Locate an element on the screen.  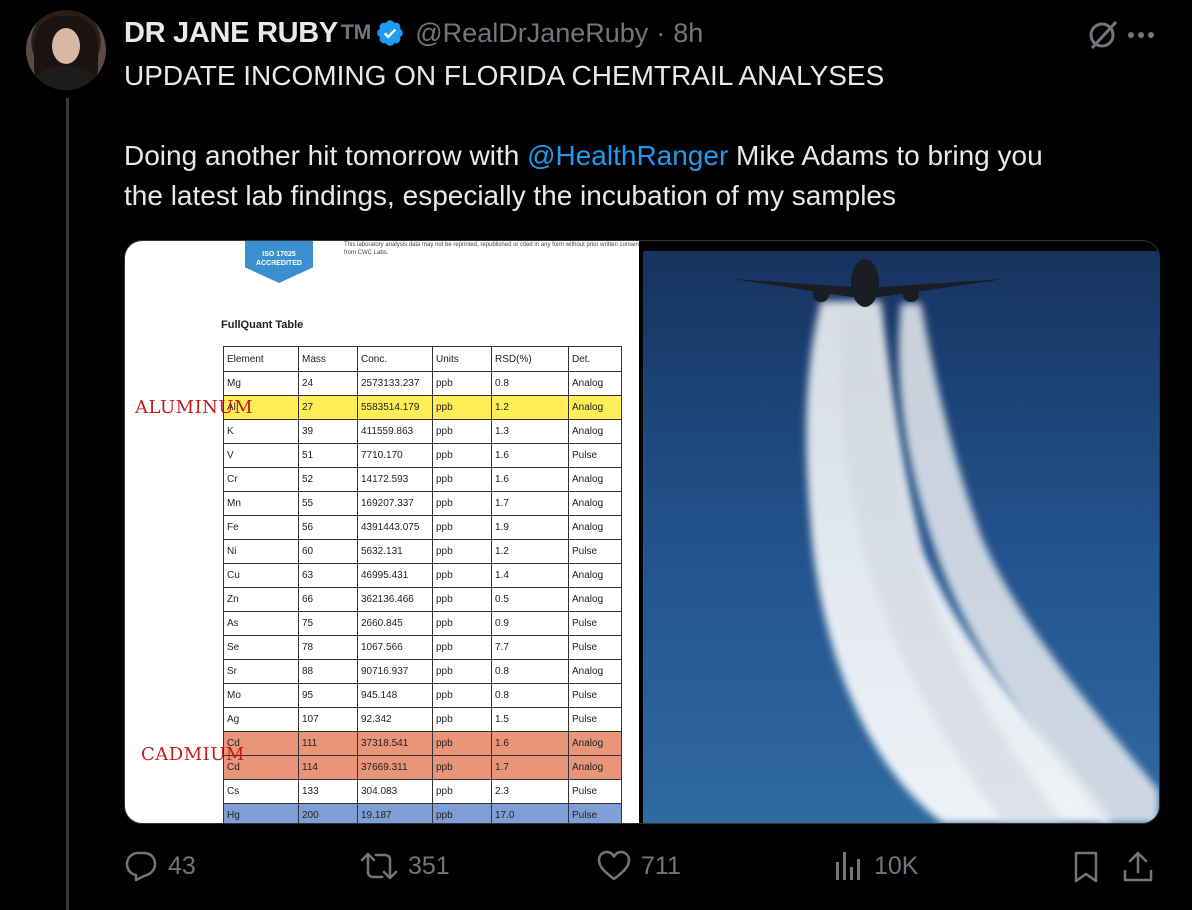
views-button: 10K is located at coordinates (876, 866).